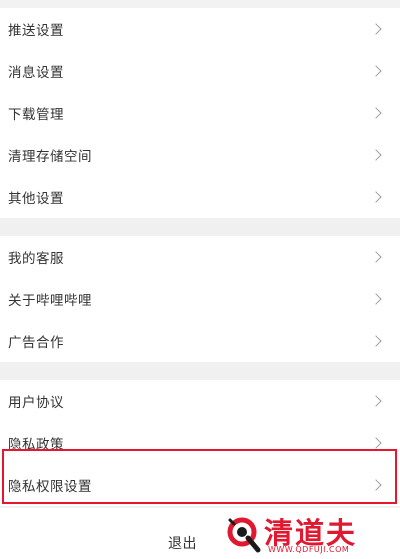 The width and height of the screenshot is (400, 559). Describe the element at coordinates (200, 257) in the screenshot. I see `settings-item-customer-service: 我的客服` at that location.